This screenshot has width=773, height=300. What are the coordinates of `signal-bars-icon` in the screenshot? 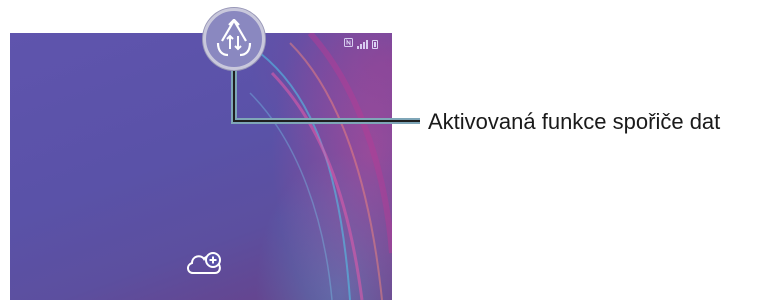 It's located at (362, 44).